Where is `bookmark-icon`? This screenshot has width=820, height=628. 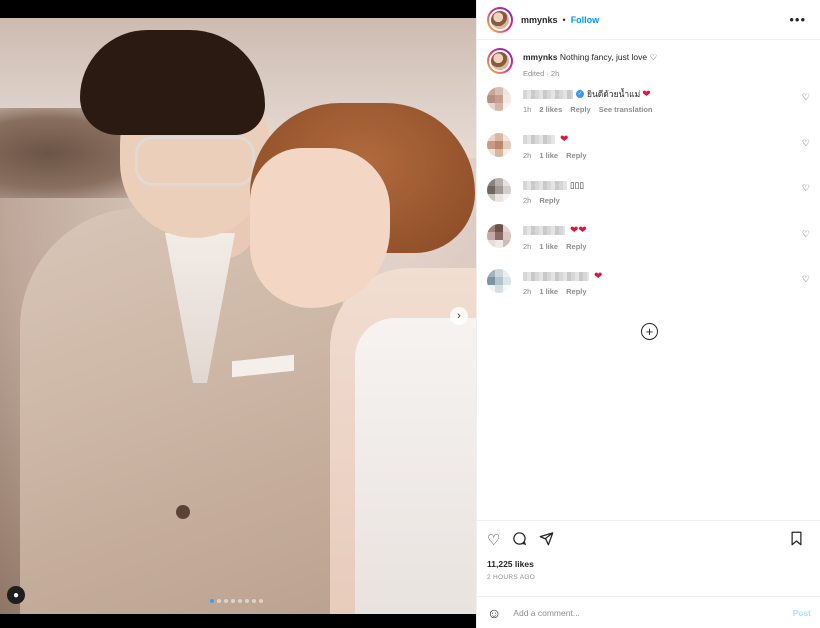 bookmark-icon is located at coordinates (796, 540).